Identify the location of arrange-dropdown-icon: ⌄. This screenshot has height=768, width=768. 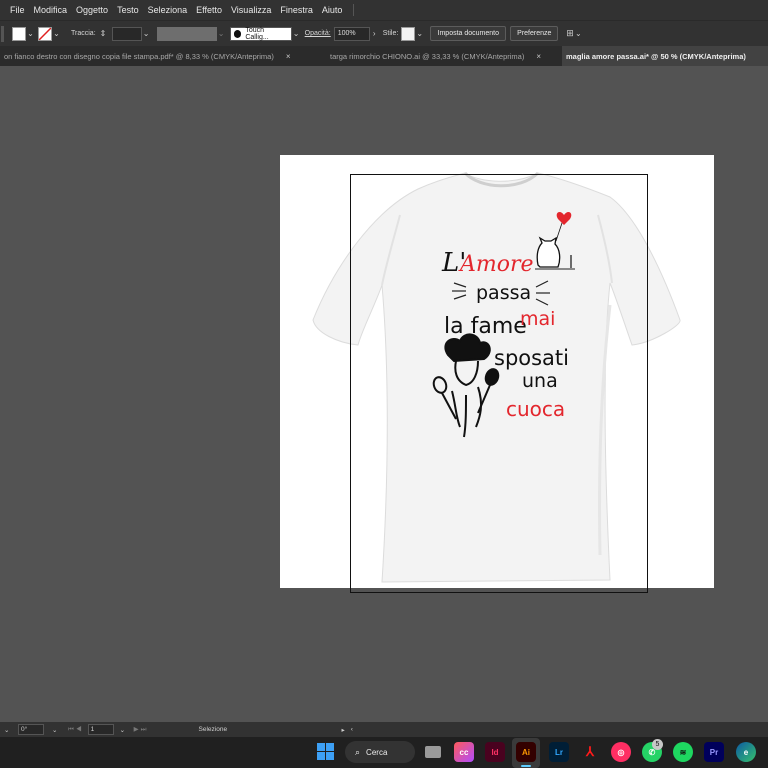
(578, 33).